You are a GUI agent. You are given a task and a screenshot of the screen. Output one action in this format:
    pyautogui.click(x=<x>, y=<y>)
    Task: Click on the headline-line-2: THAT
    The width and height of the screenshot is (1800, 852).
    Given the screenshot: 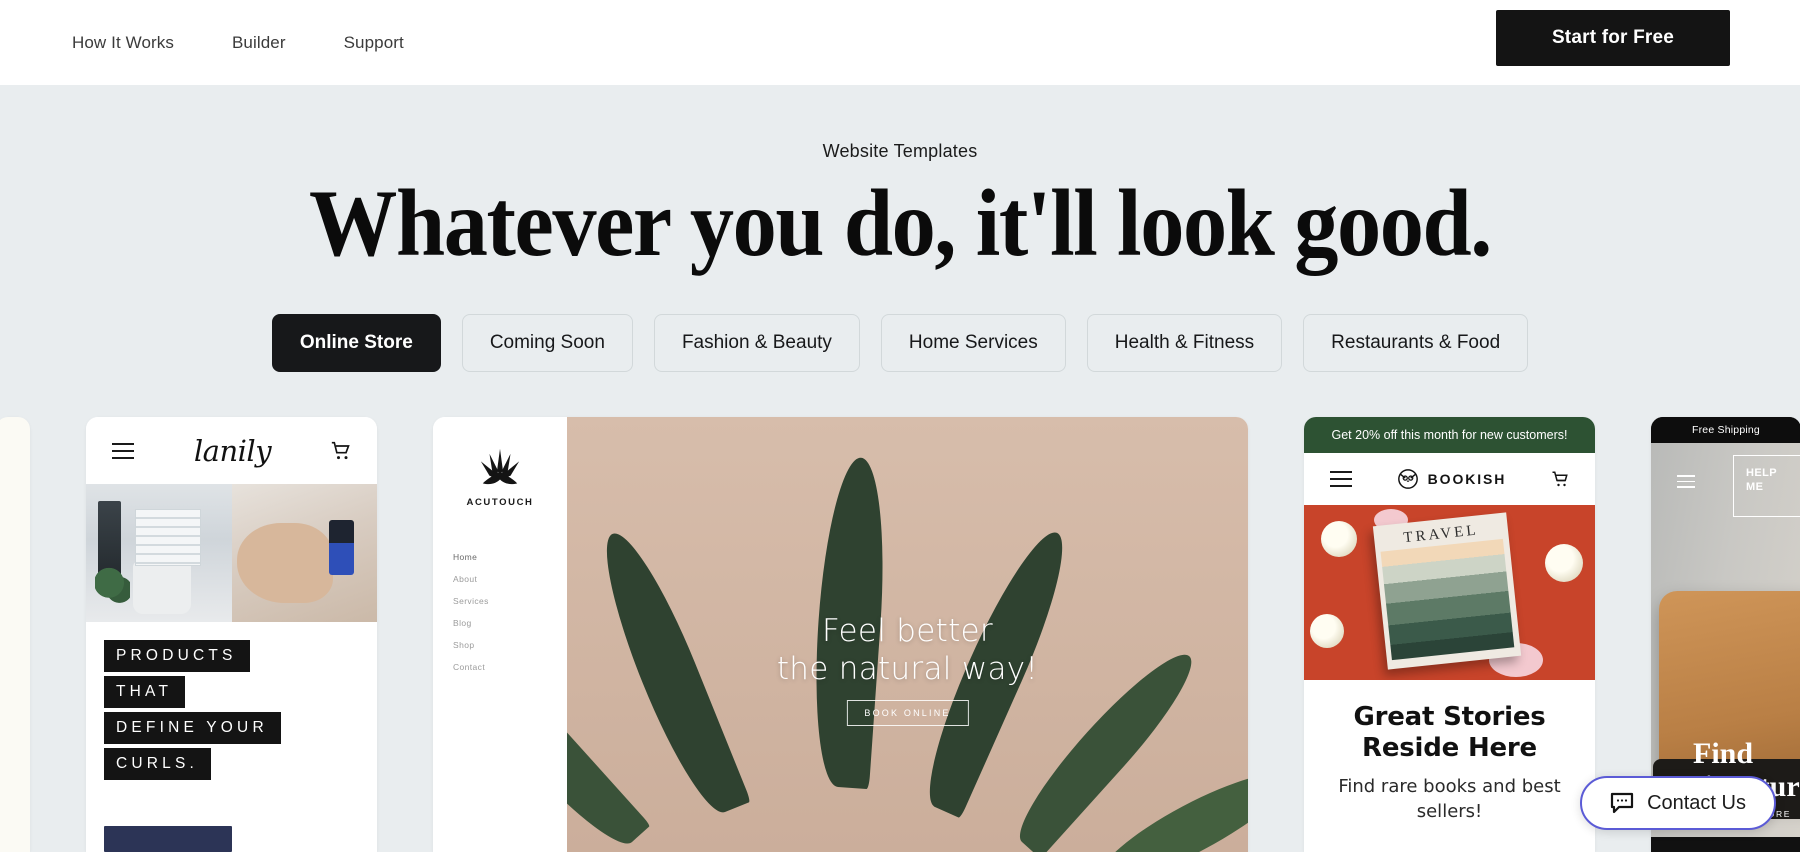 What is the action you would take?
    pyautogui.click(x=145, y=692)
    